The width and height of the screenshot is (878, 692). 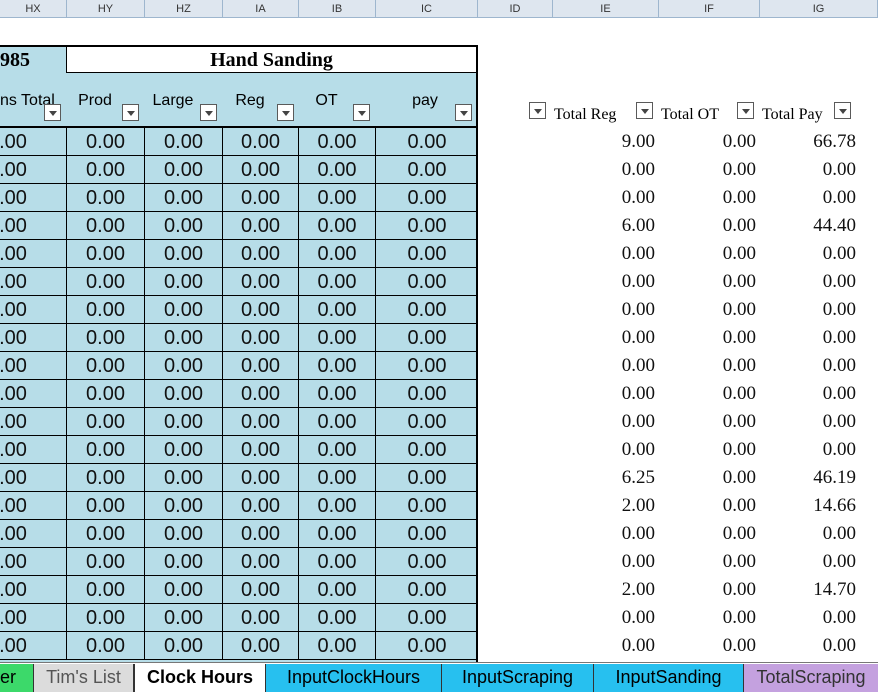 What do you see at coordinates (518, 678) in the screenshot?
I see `sheet-tab-inputscraping: InputScraping` at bounding box center [518, 678].